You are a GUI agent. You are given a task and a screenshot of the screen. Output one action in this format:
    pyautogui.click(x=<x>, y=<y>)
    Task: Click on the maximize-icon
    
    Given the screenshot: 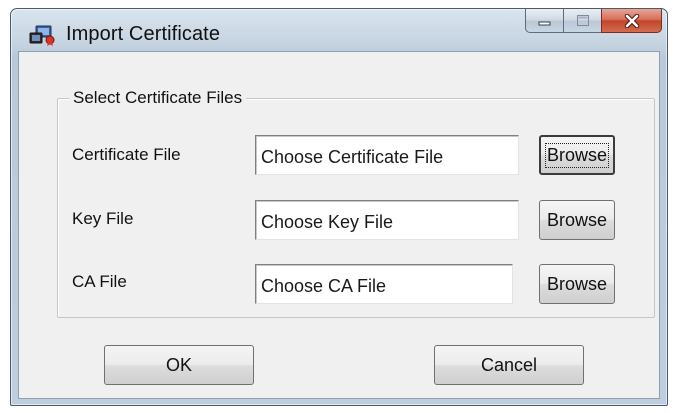 What is the action you would take?
    pyautogui.click(x=582, y=20)
    